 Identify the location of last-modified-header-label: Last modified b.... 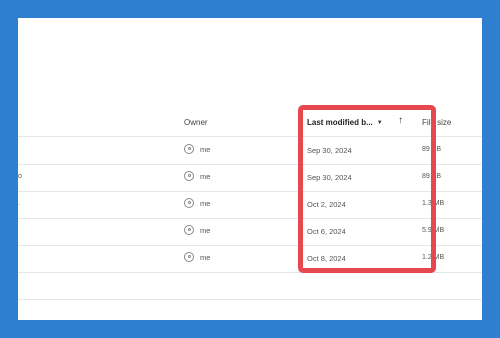
(340, 122).